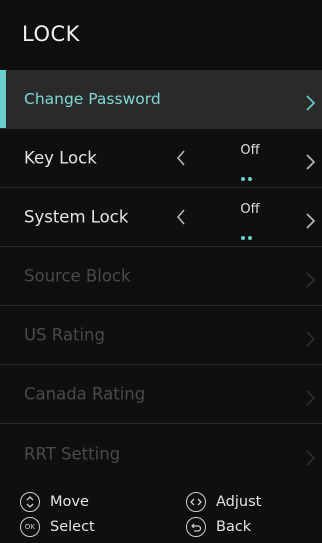  What do you see at coordinates (72, 527) in the screenshot?
I see `hint-select-label: Select` at bounding box center [72, 527].